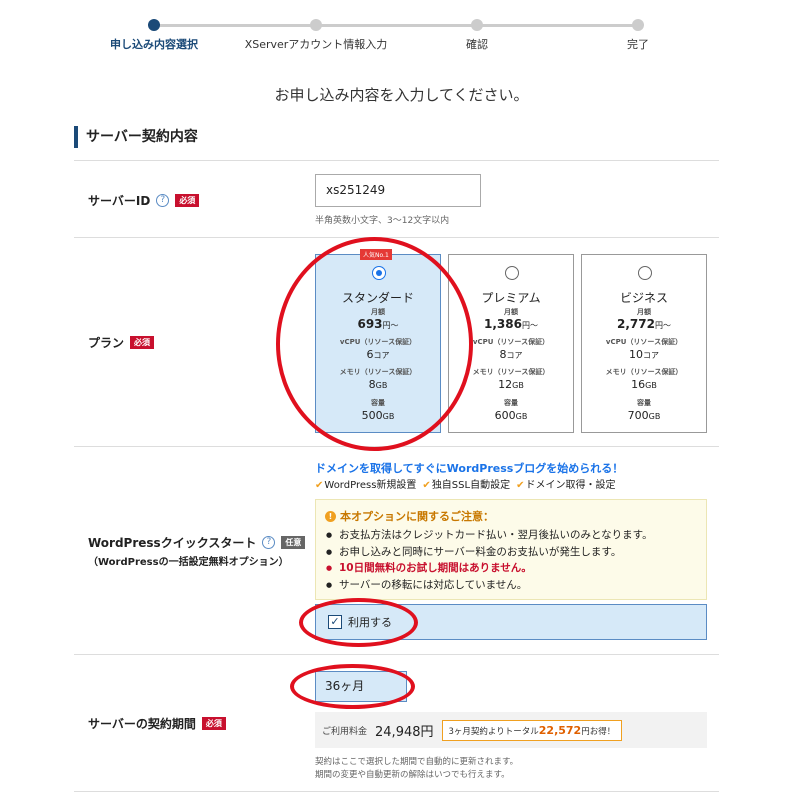  I want to click on feature-item: ✔独自SSL自動設定, so click(466, 483).